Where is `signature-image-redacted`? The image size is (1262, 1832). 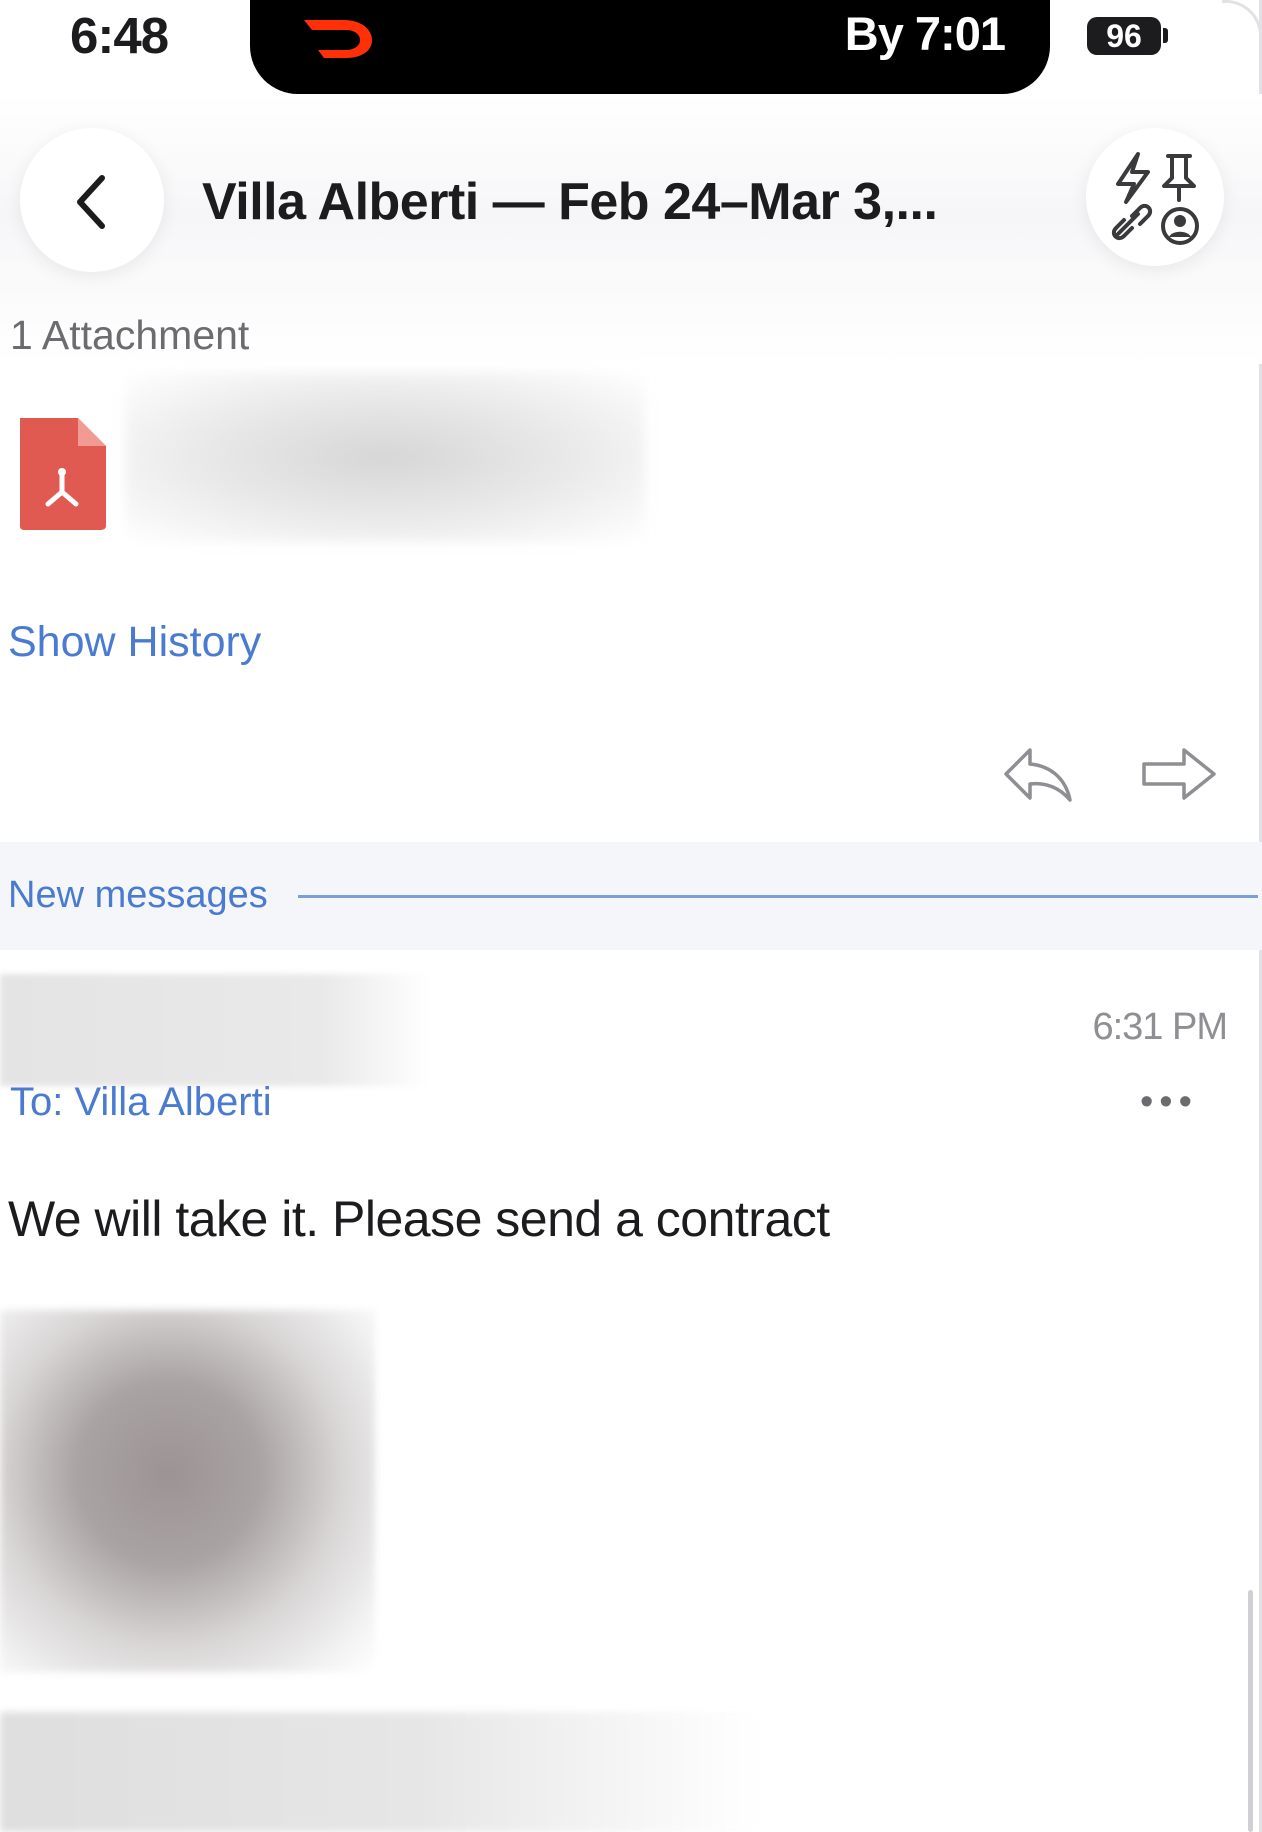
signature-image-redacted is located at coordinates (187, 1491).